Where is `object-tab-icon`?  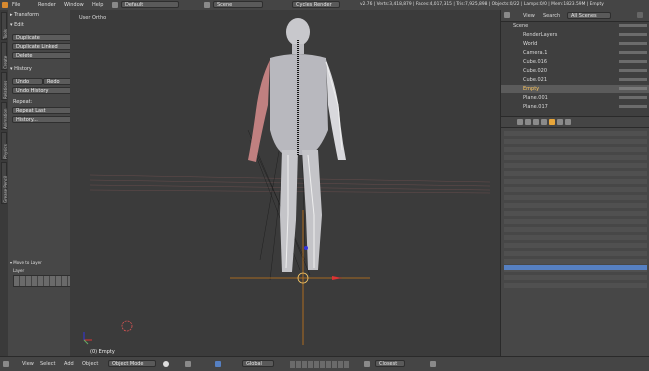 object-tab-icon is located at coordinates (552, 122).